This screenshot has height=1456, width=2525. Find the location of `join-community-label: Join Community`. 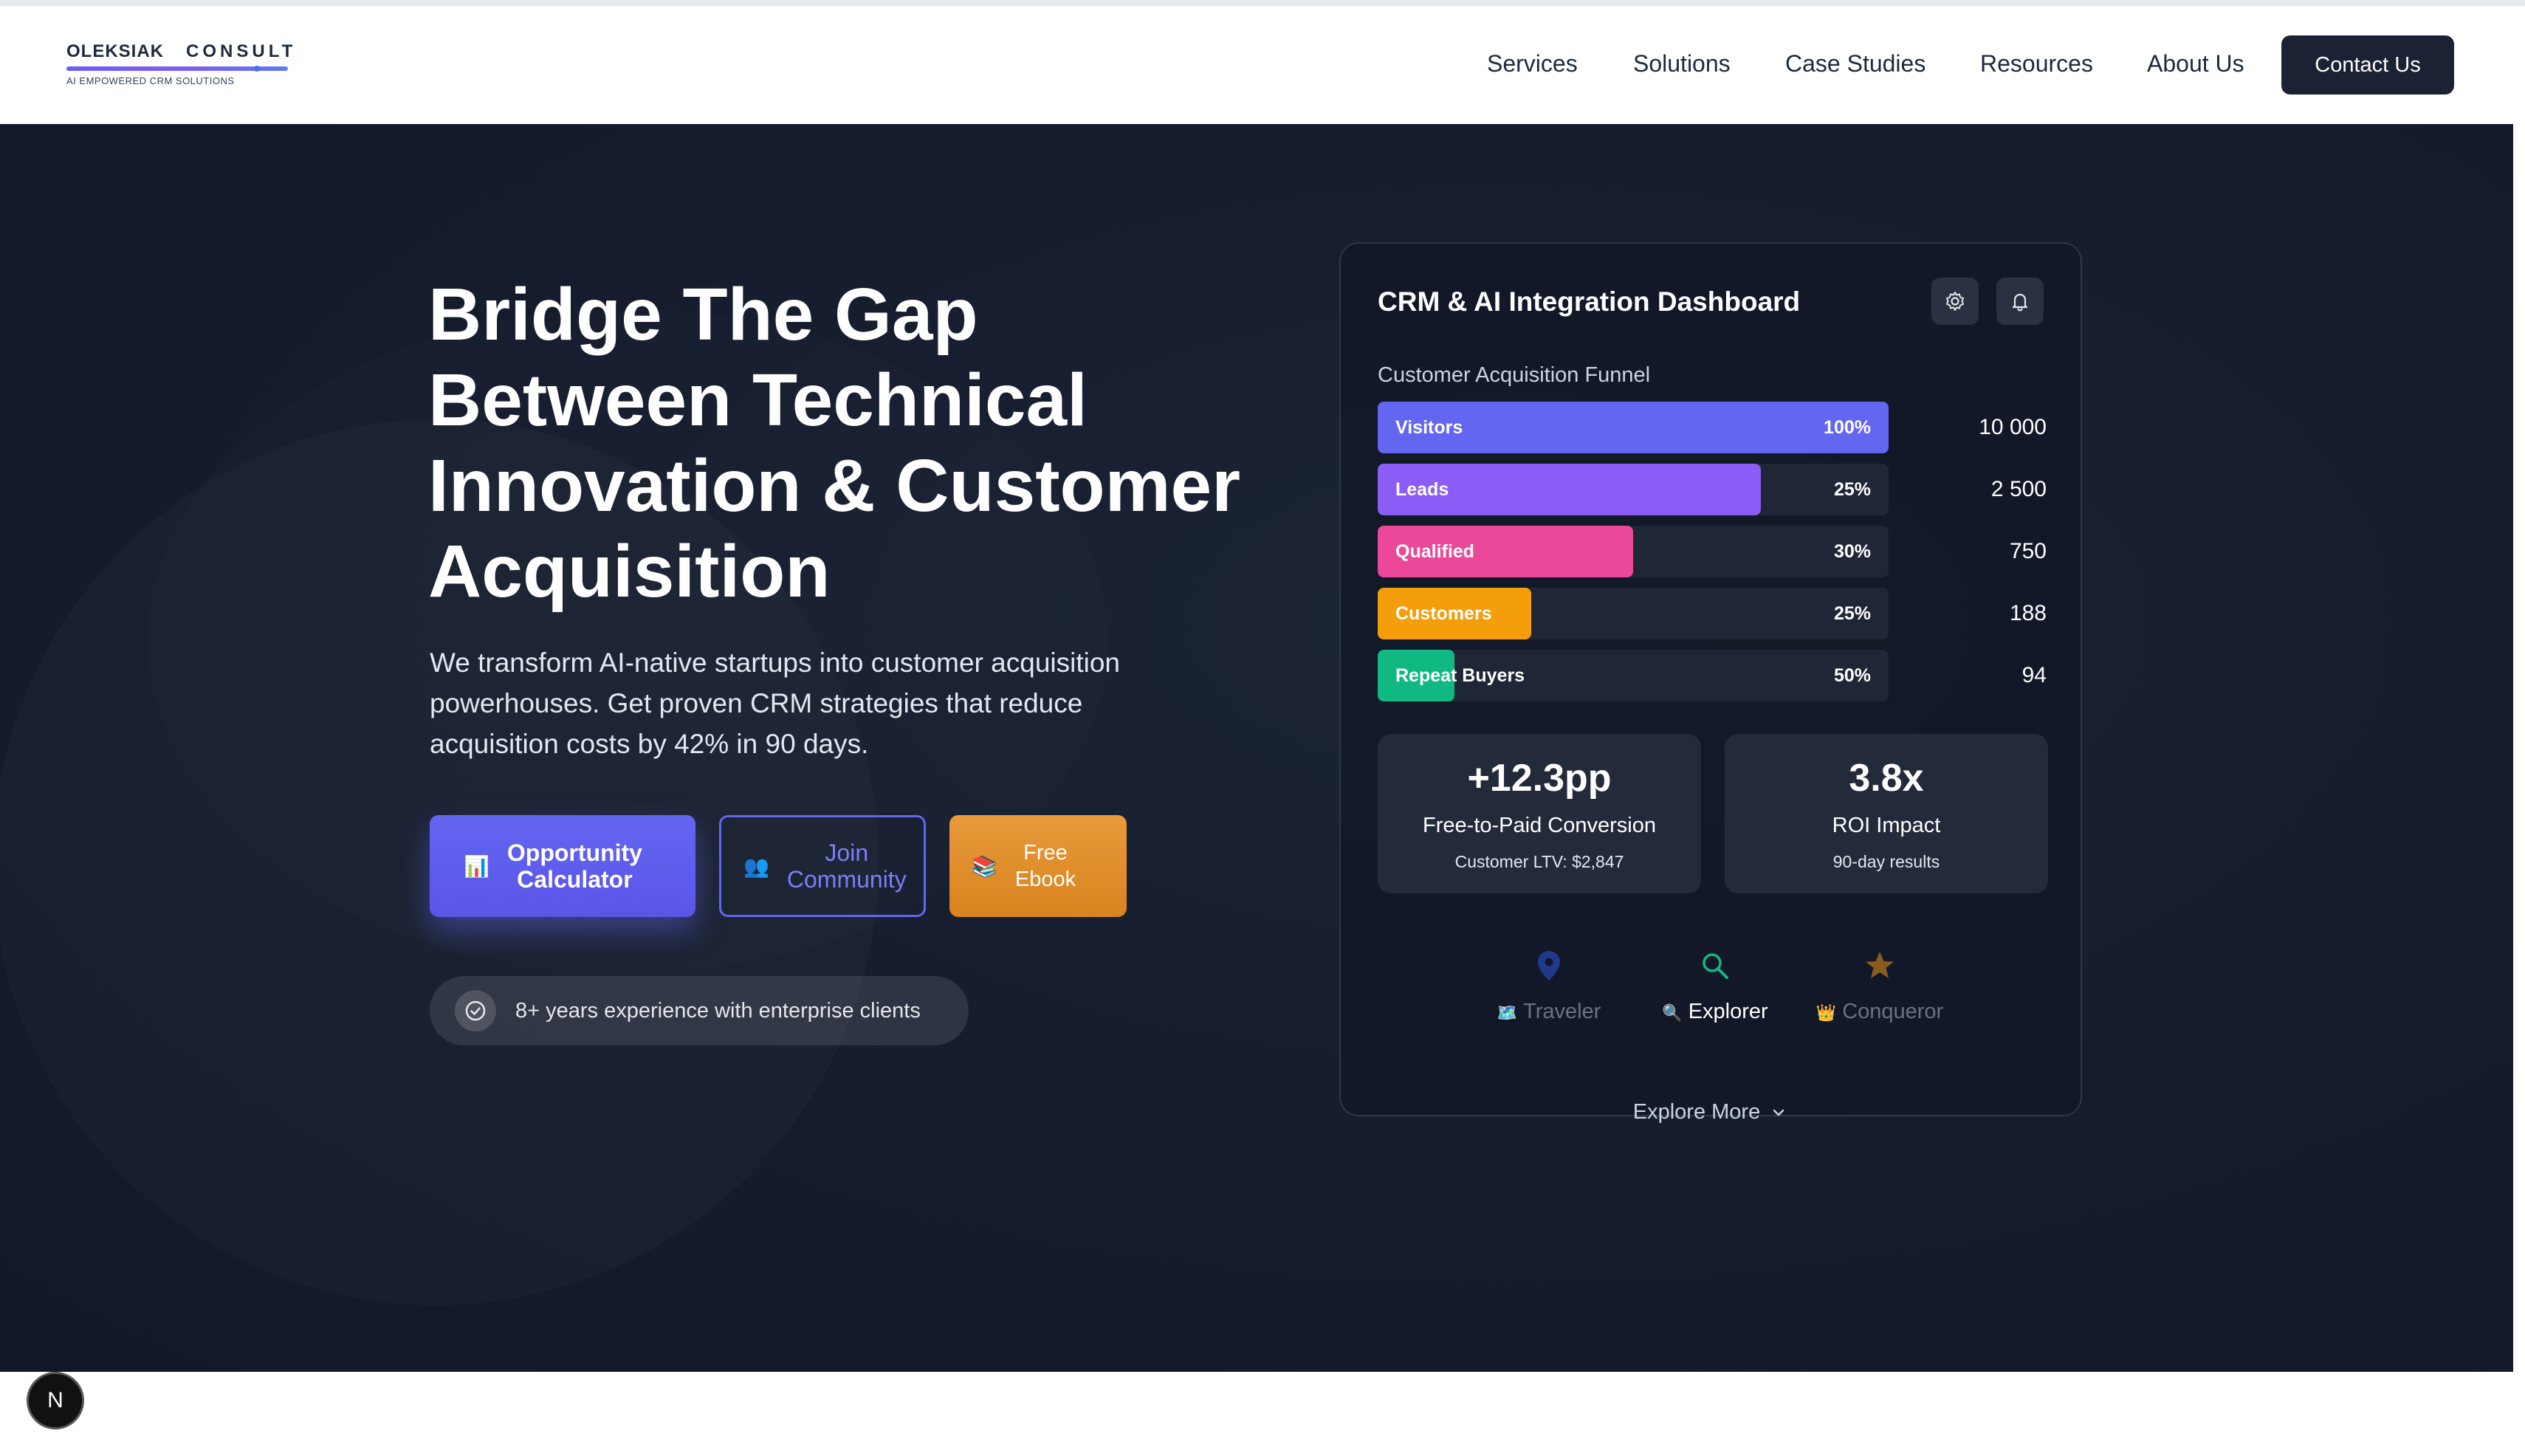

join-community-label: Join Community is located at coordinates (847, 866).